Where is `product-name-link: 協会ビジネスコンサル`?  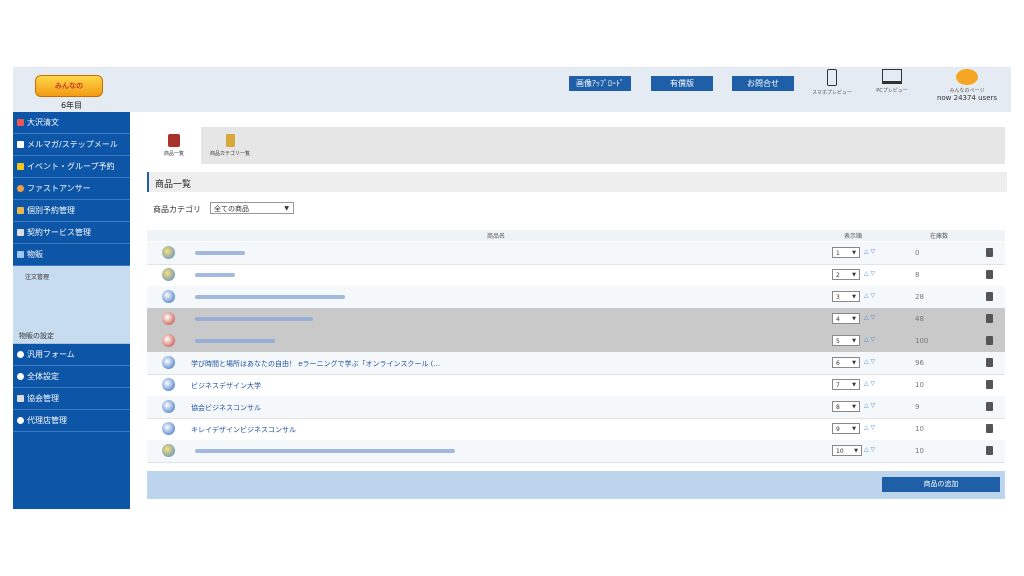
product-name-link: 協会ビジネスコンサル is located at coordinates (226, 408).